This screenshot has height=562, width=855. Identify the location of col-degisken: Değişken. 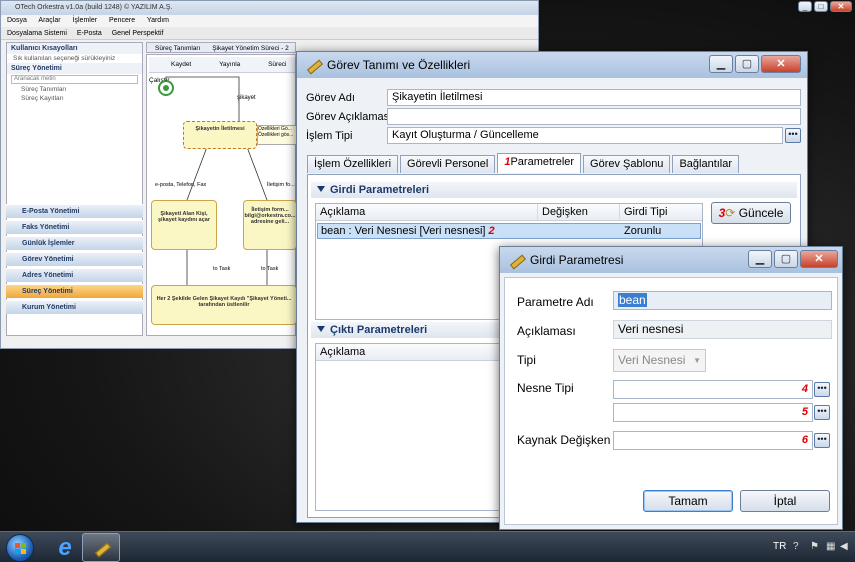
(579, 212).